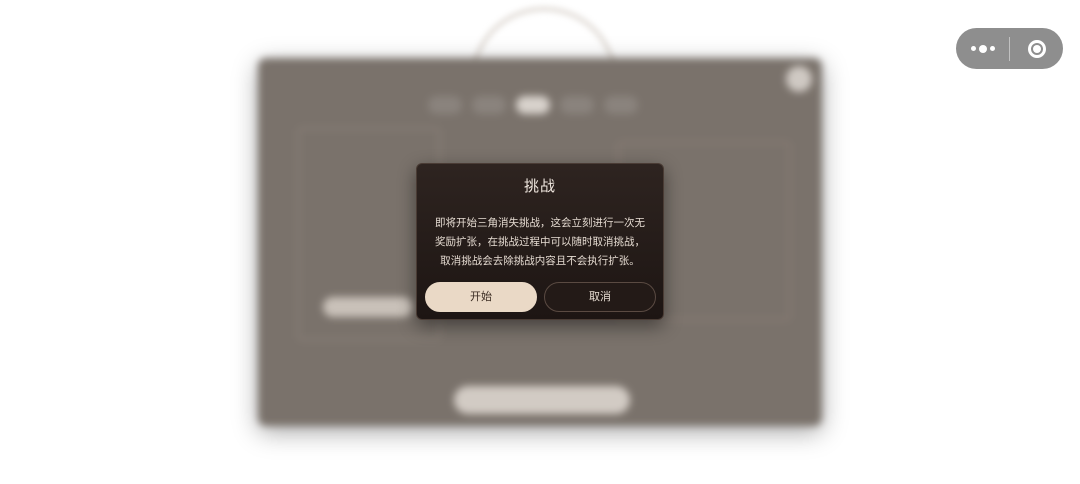 The width and height of the screenshot is (1080, 484). I want to click on background-tabs, so click(533, 105).